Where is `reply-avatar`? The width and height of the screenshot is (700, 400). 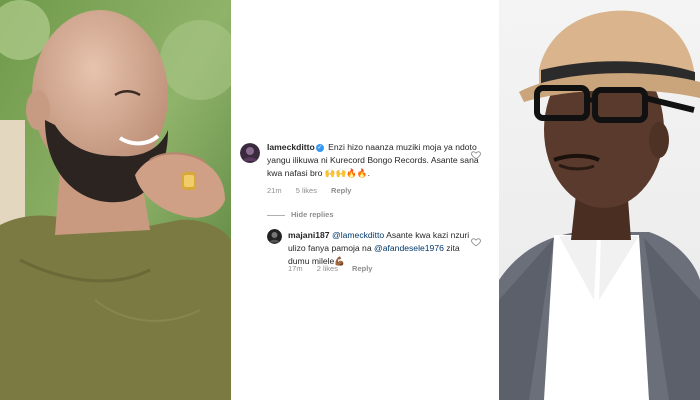
reply-avatar is located at coordinates (274, 236).